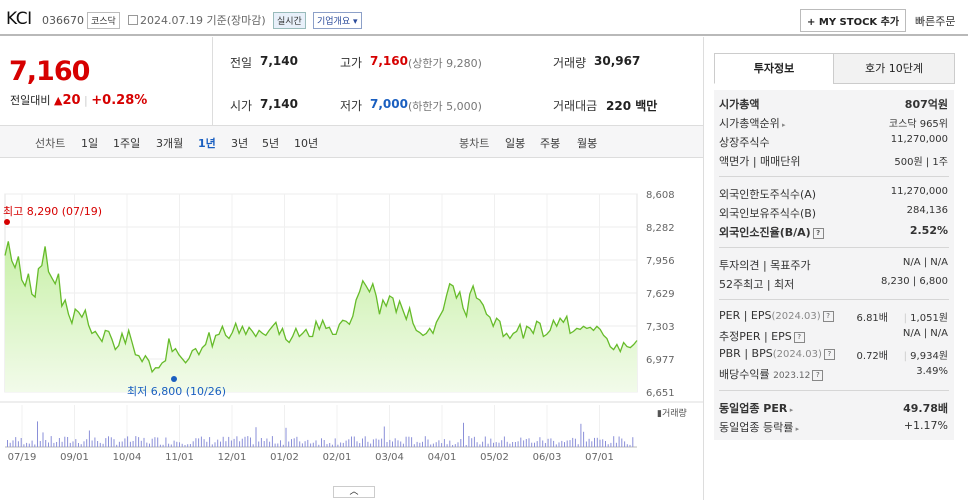  I want to click on opinion-label: 투자의견 | 목표주가, so click(765, 265).